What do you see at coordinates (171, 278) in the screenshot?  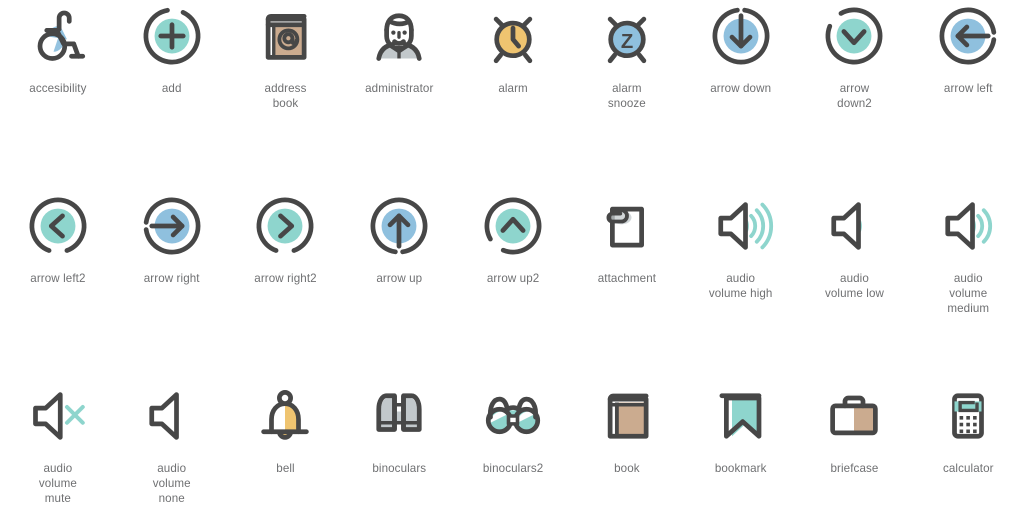 I see `icon-label: arrow right` at bounding box center [171, 278].